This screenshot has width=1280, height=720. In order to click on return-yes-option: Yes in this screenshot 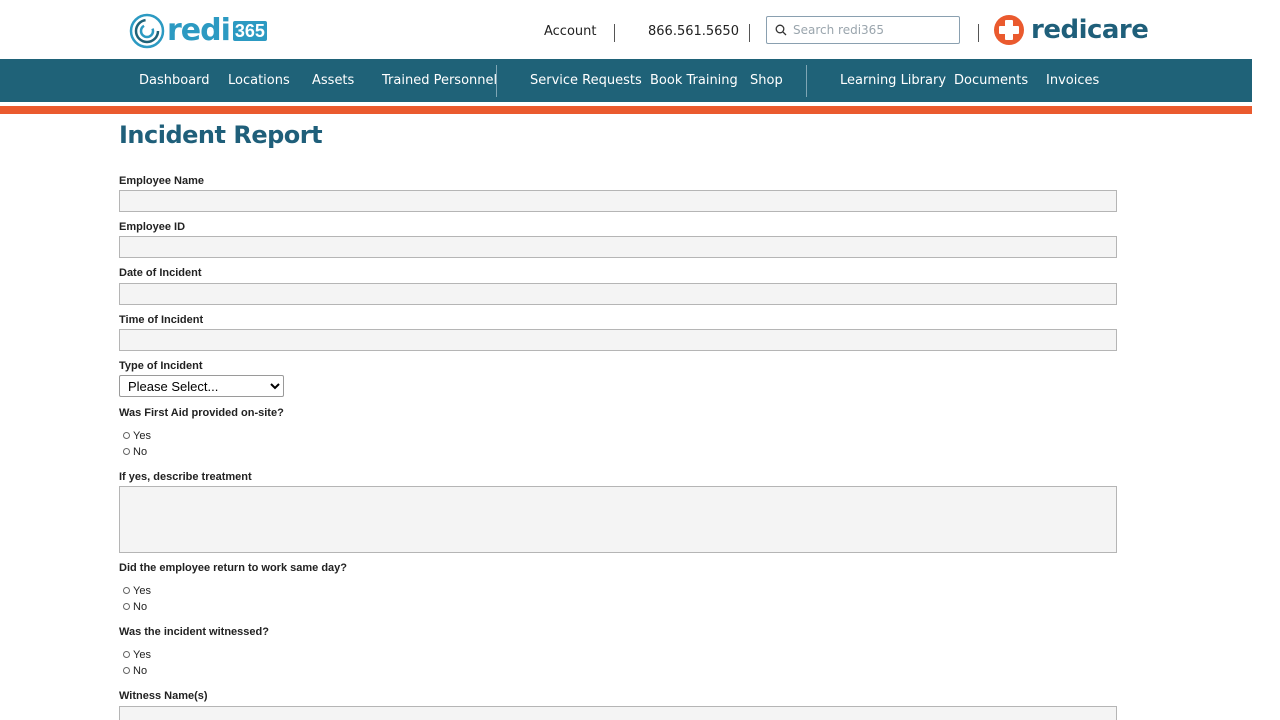, I will do `click(137, 590)`.